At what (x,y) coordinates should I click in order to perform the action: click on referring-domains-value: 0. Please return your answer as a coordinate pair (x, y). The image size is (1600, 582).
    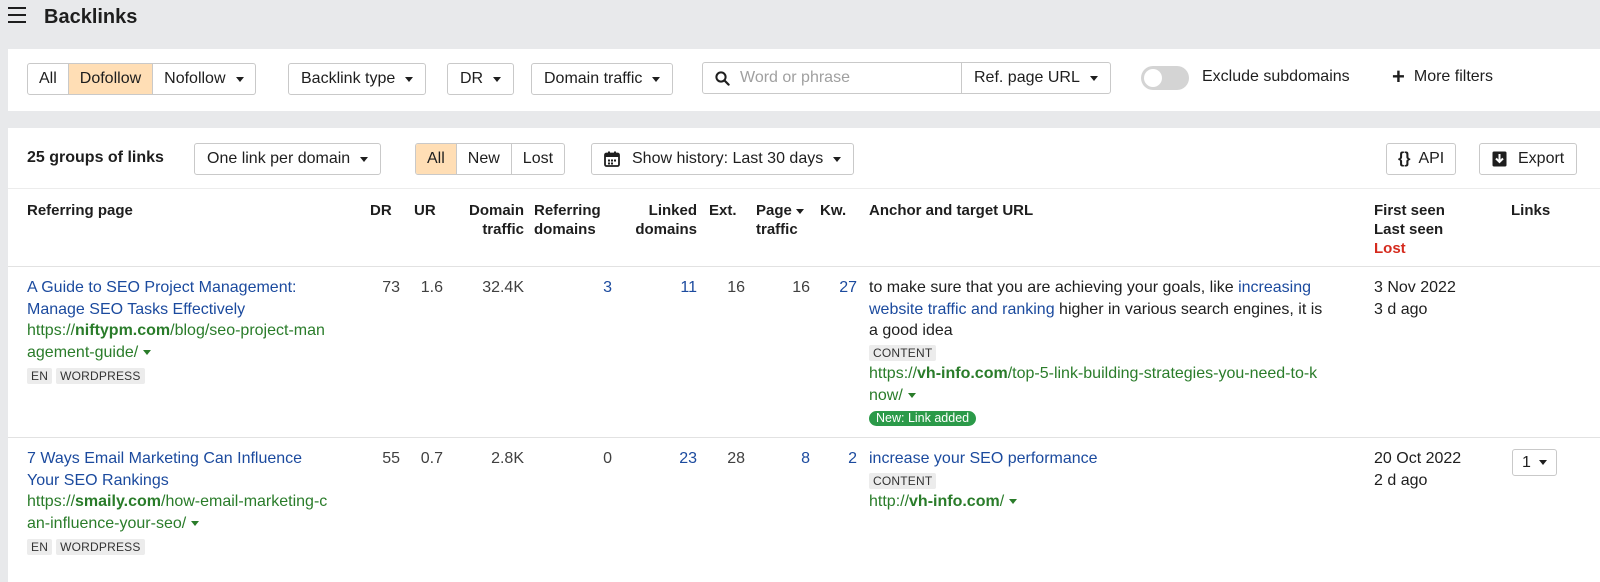
    Looking at the image, I should click on (607, 458).